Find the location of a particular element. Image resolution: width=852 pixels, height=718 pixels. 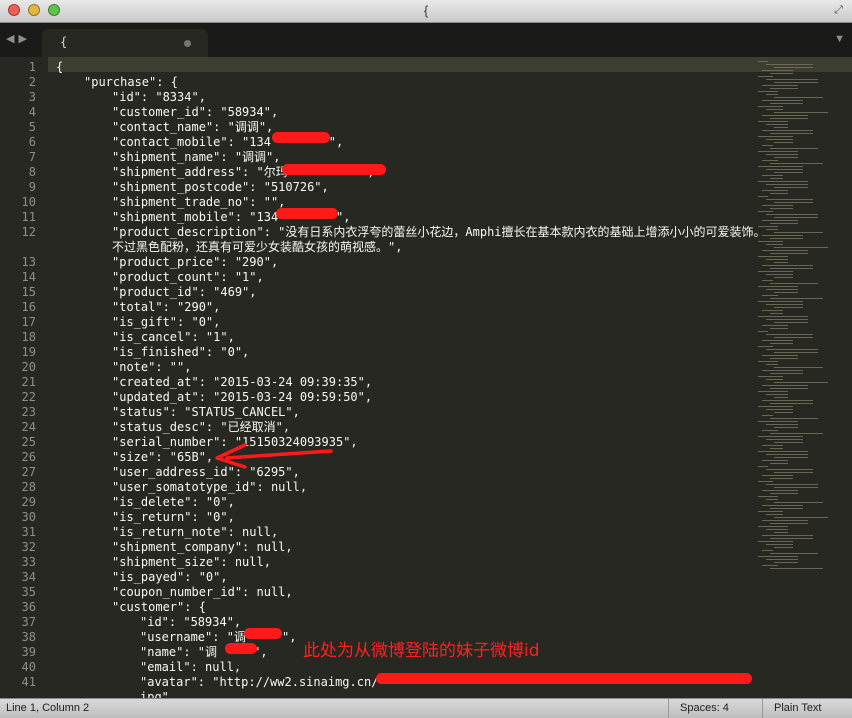

minimap is located at coordinates (804, 377).